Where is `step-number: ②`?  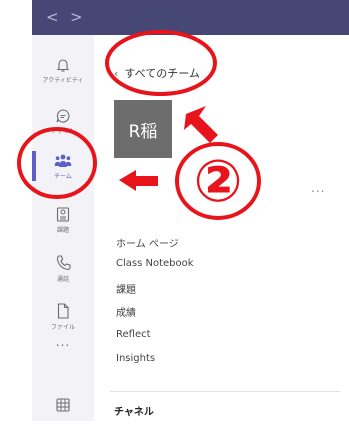 step-number: ② is located at coordinates (218, 181).